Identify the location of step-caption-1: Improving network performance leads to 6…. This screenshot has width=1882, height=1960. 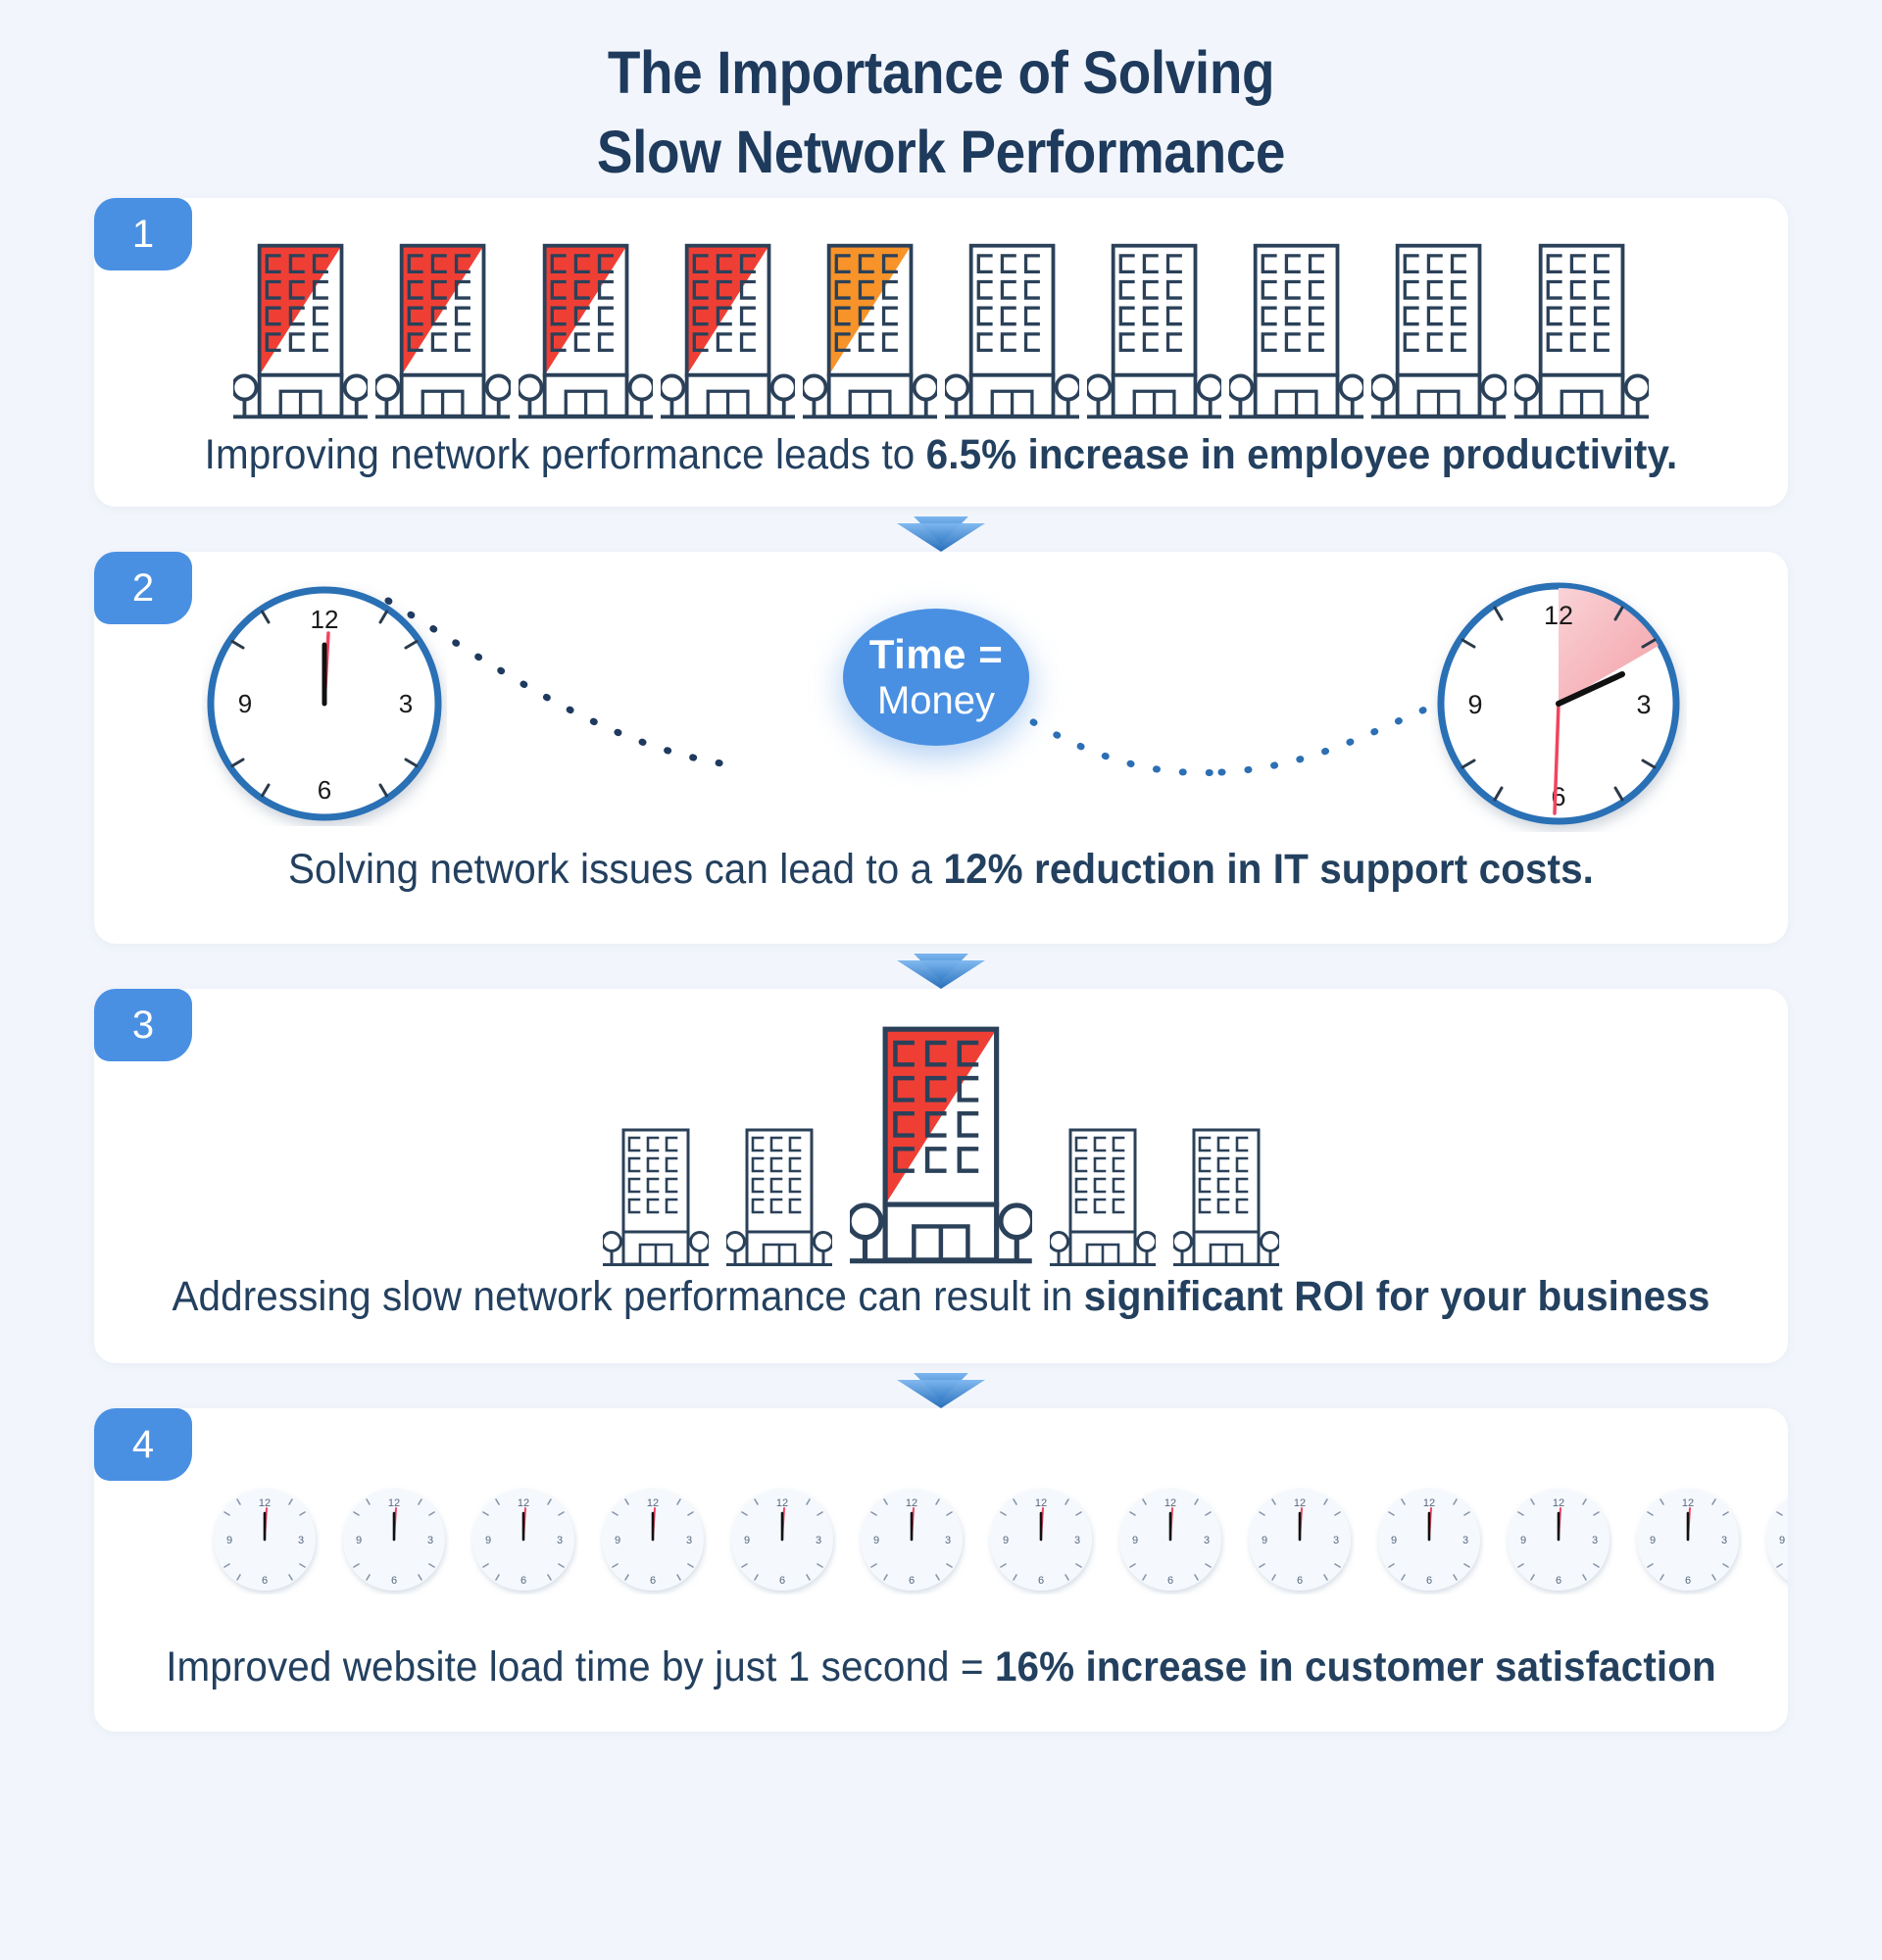
(941, 455).